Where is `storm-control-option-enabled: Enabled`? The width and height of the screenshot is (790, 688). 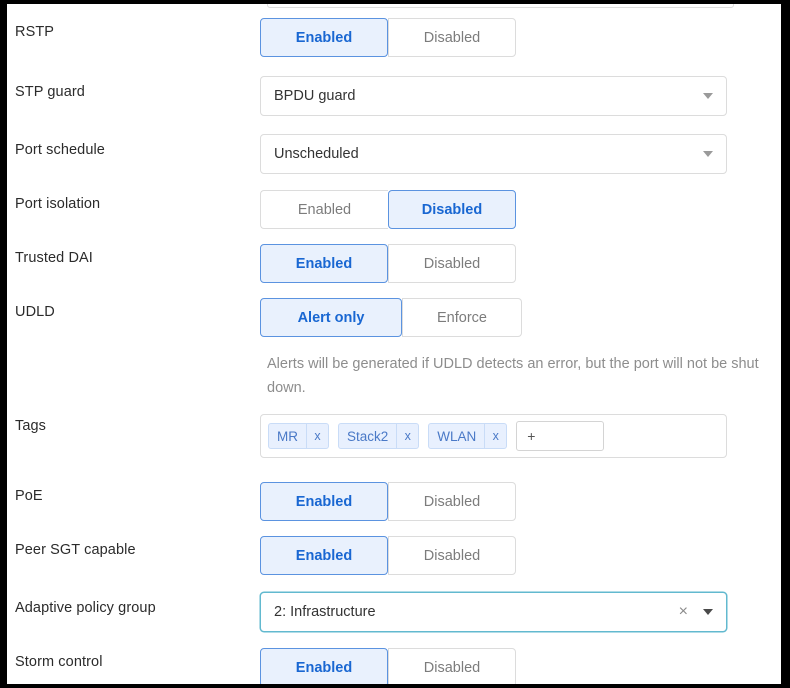 storm-control-option-enabled: Enabled is located at coordinates (324, 666).